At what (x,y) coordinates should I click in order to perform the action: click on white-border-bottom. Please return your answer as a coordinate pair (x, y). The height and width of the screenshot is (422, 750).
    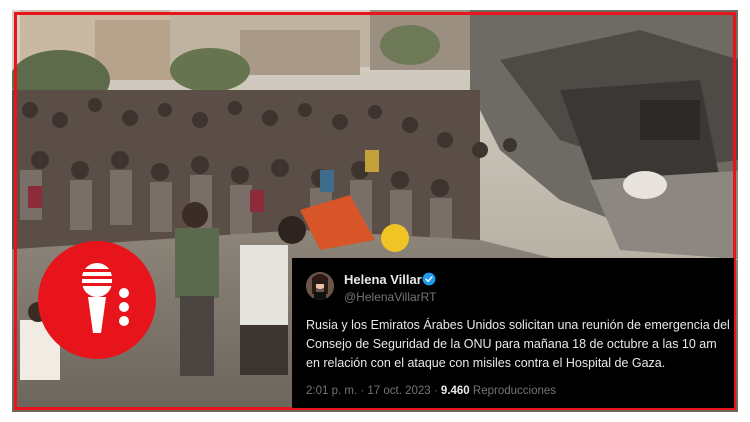
    Looking at the image, I should click on (375, 417).